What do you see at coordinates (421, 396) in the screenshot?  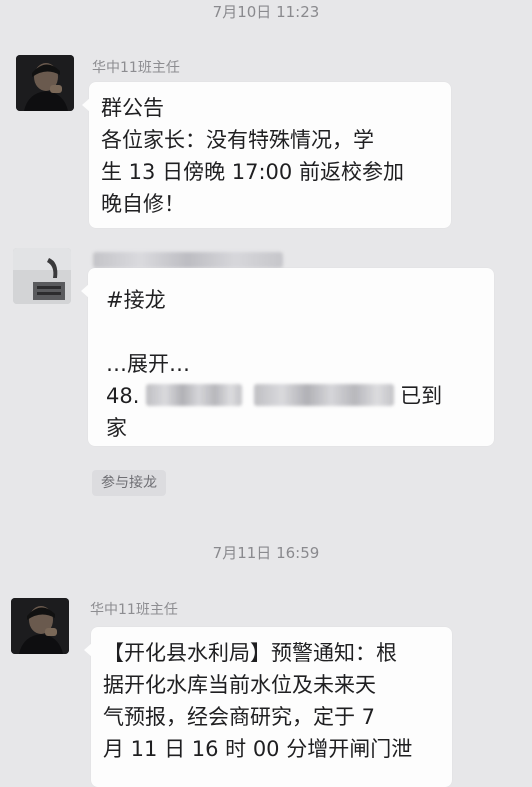 I see `entry-status: 已到` at bounding box center [421, 396].